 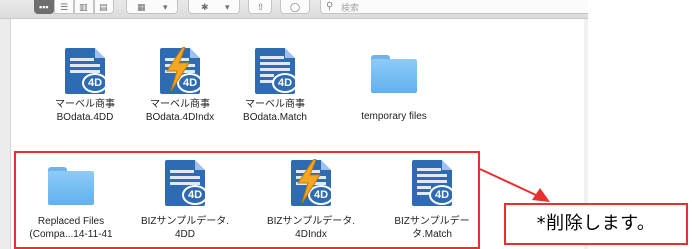 I want to click on file-name-line2: BOdata.4DIndx, so click(x=180, y=117).